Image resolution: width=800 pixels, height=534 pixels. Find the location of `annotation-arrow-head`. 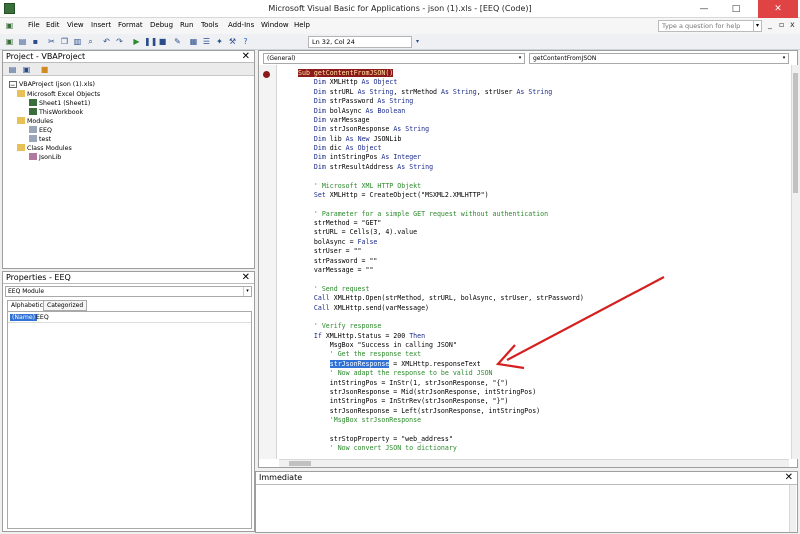

annotation-arrow-head is located at coordinates (510, 357).